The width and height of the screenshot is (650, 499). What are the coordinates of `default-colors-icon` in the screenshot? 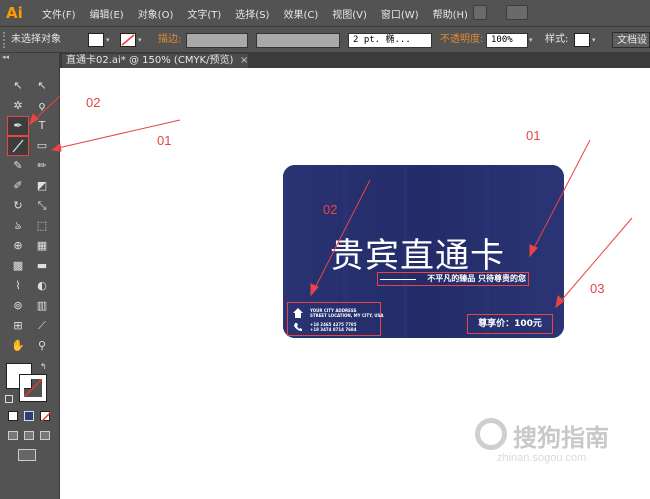 It's located at (9, 399).